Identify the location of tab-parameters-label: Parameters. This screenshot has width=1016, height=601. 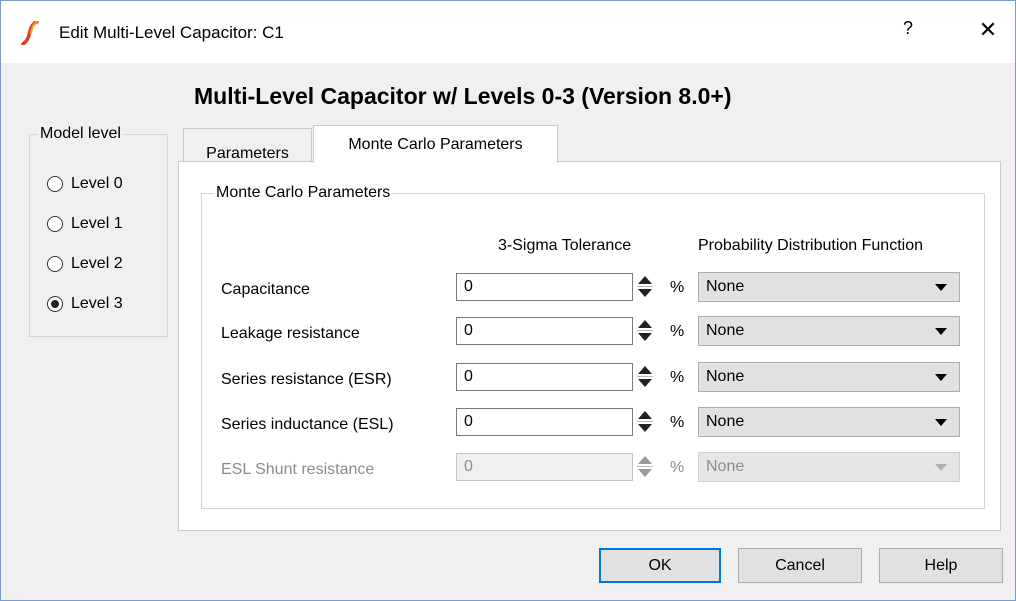
(247, 153).